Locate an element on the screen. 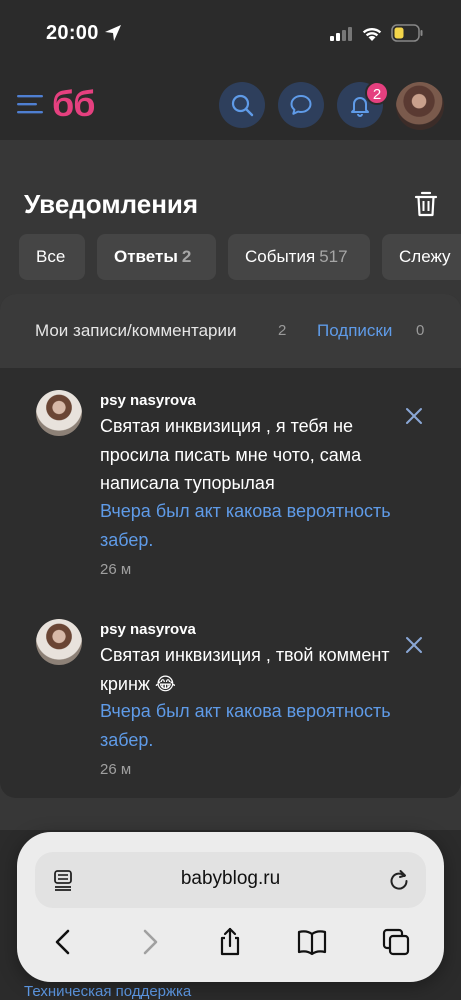  share-icon is located at coordinates (230, 942).